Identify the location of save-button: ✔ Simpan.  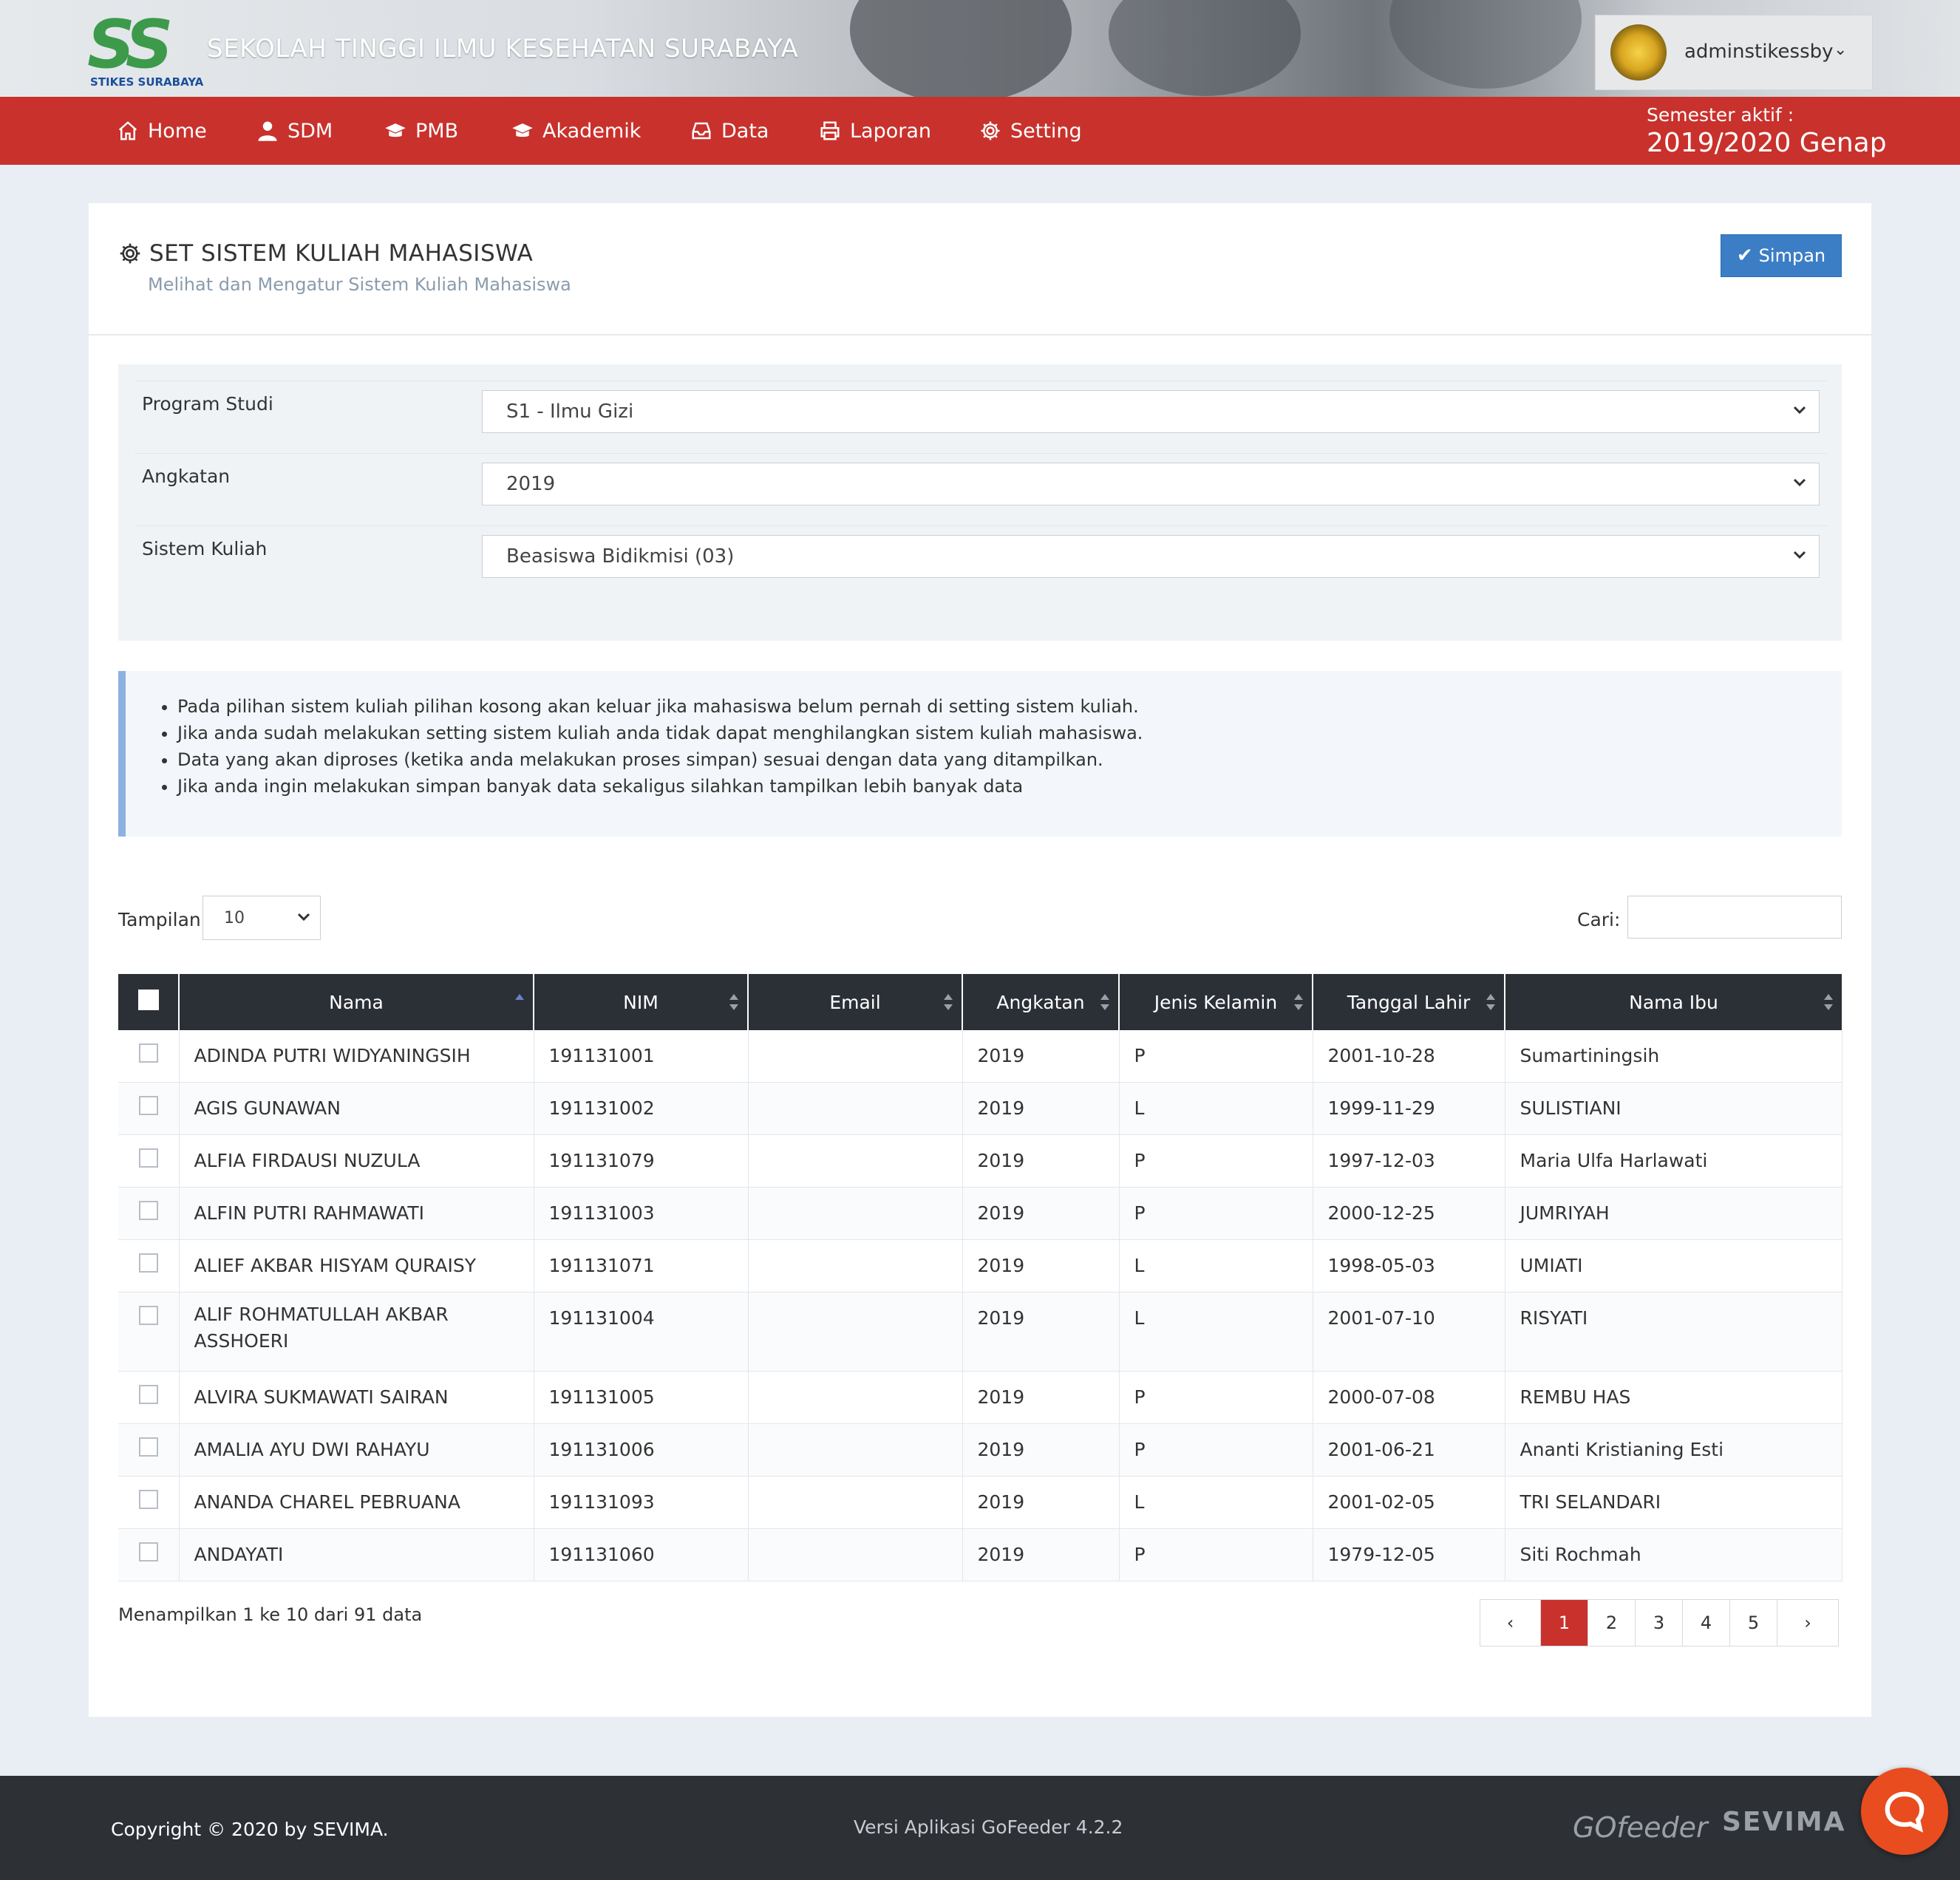
(1781, 255).